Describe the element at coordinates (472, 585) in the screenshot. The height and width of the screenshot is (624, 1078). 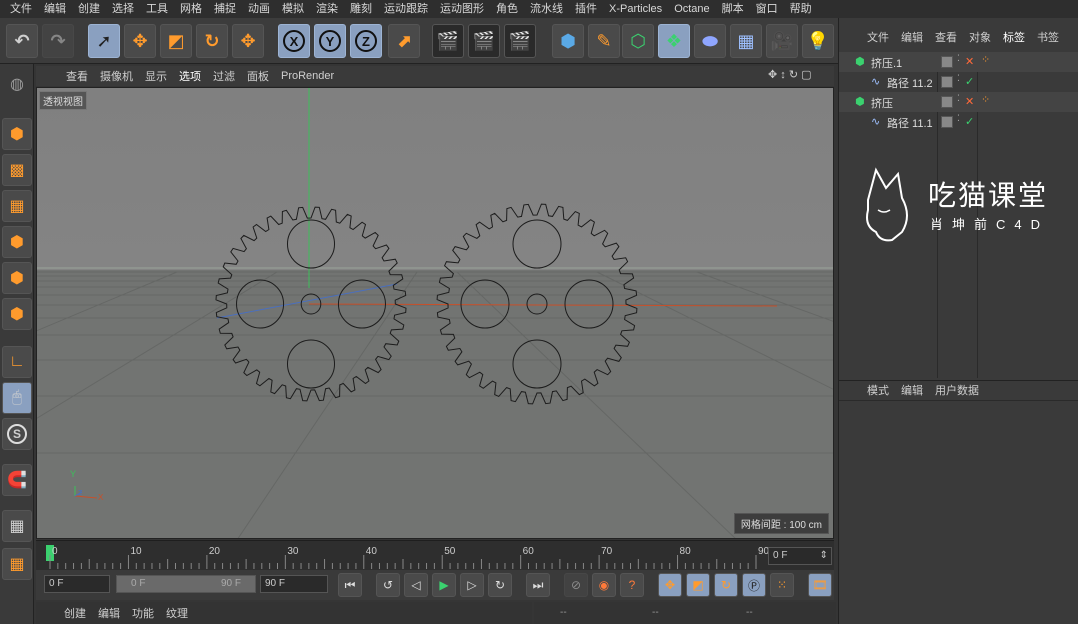
I see `next-frame-button: ▷` at that location.